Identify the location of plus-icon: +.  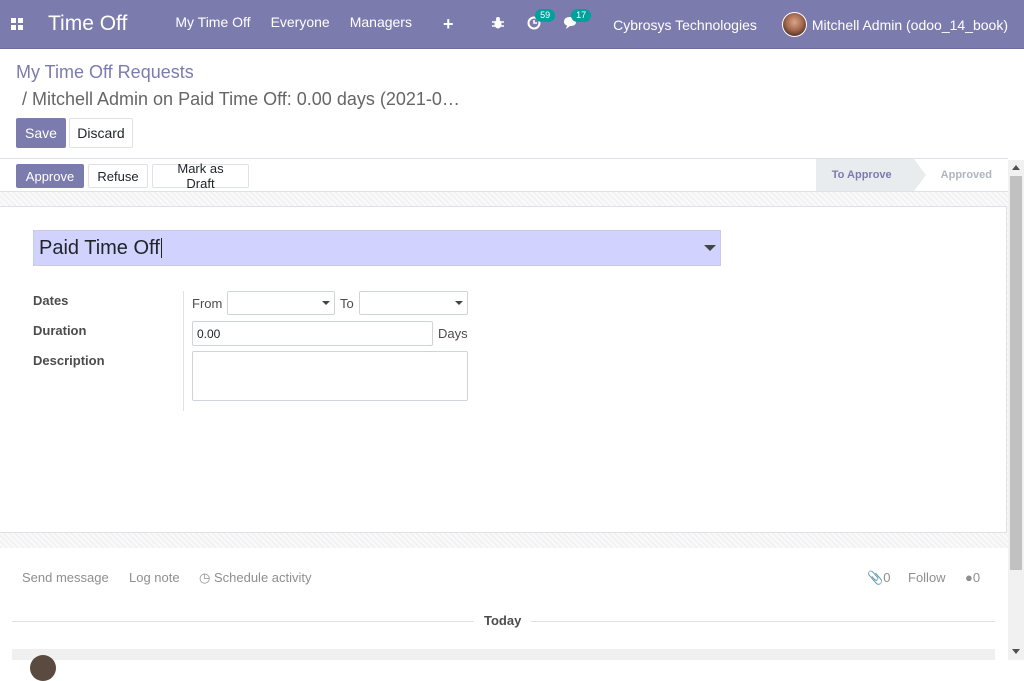
(448, 24).